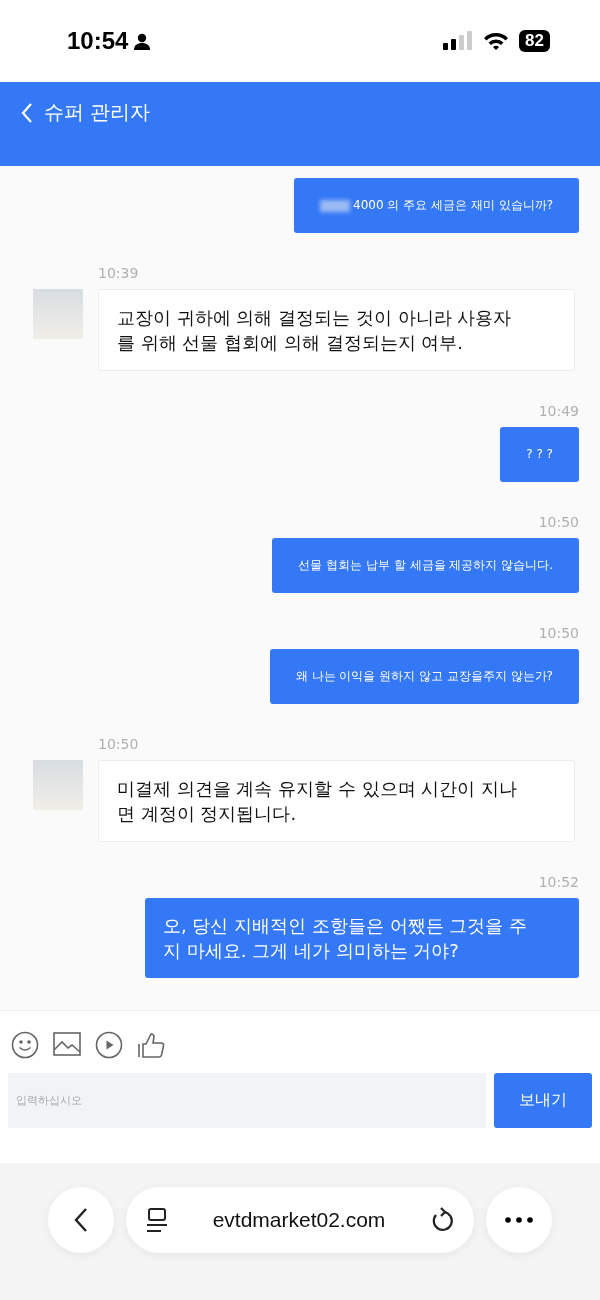 Image resolution: width=600 pixels, height=1300 pixels. Describe the element at coordinates (151, 1045) in the screenshot. I see `thumbs-up-icon` at that location.